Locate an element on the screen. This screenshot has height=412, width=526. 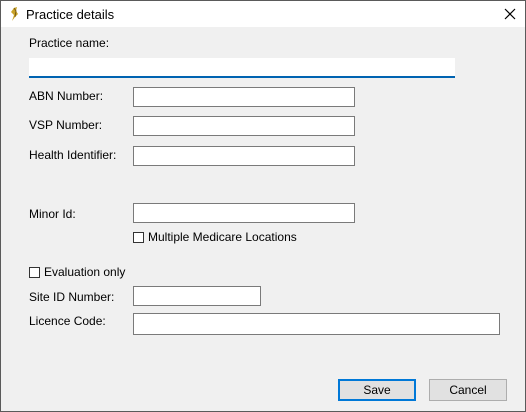
abn-number-input is located at coordinates (244, 97).